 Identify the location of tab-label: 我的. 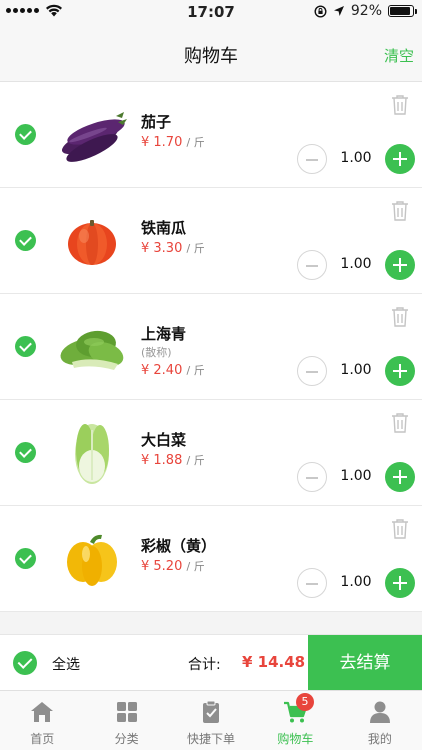
(379, 739).